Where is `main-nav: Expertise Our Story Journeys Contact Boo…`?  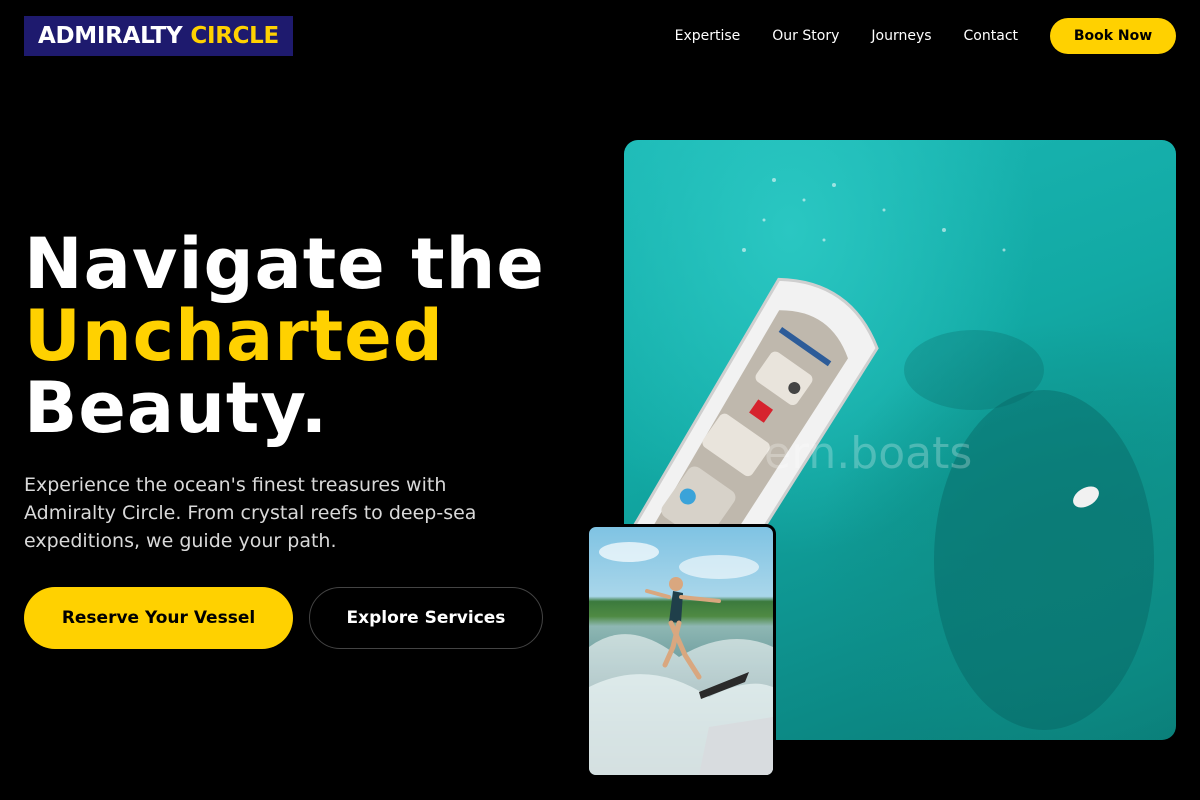
main-nav: Expertise Our Story Journeys Contact Boo… is located at coordinates (925, 36).